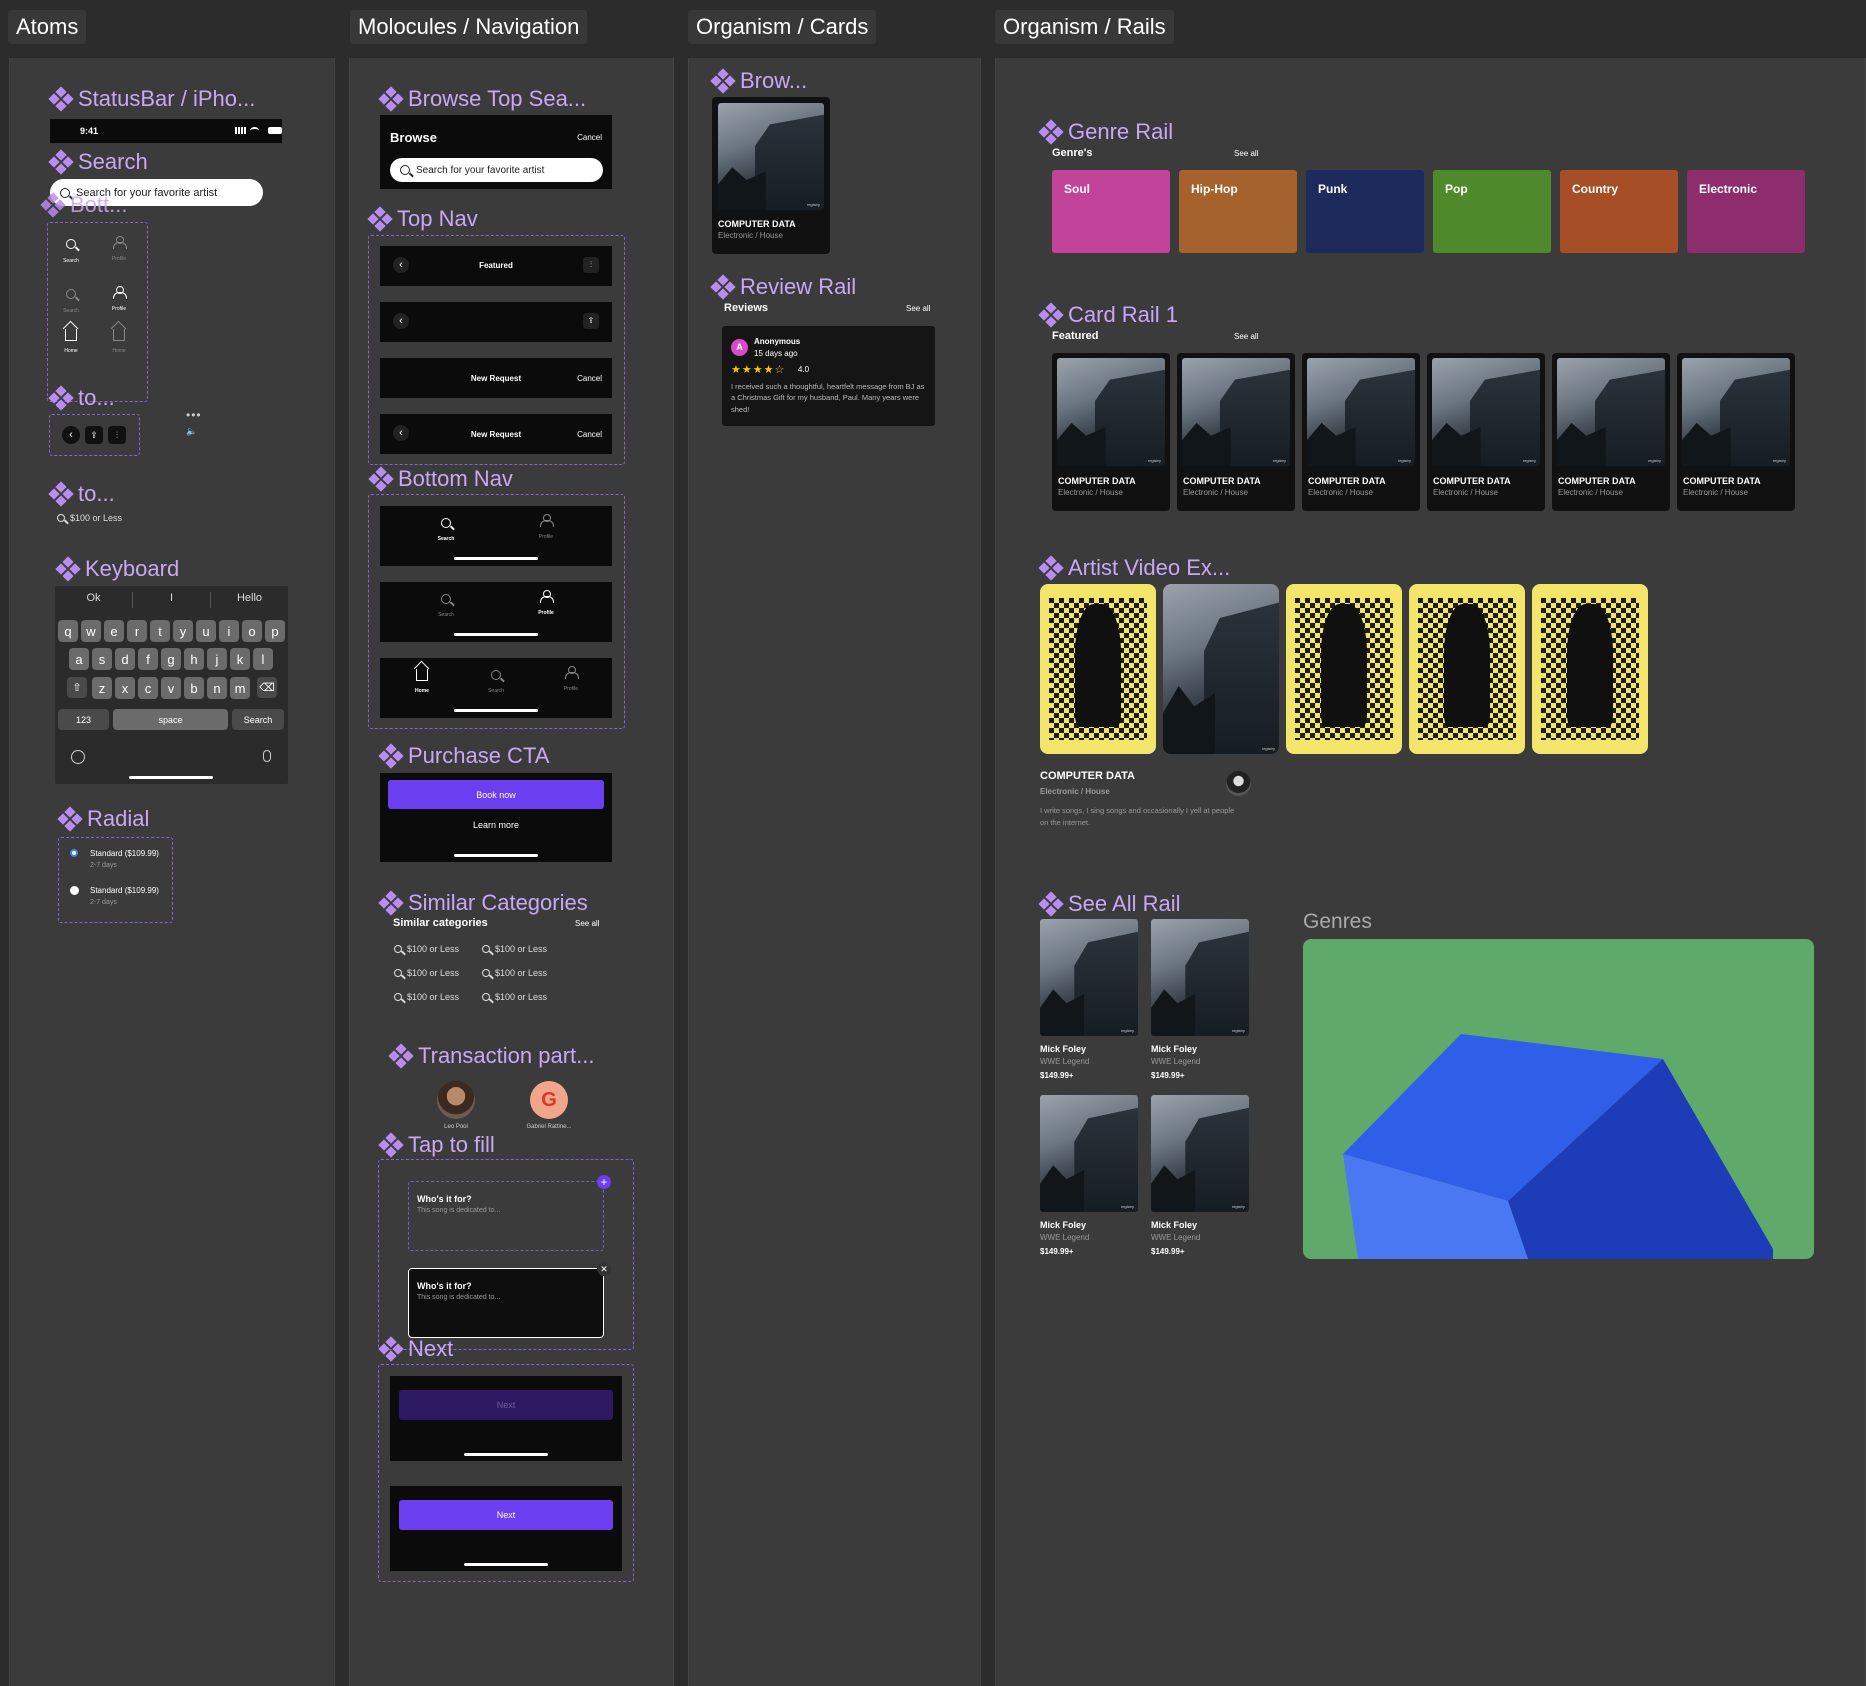  I want to click on nav-home-active: Home, so click(71, 341).